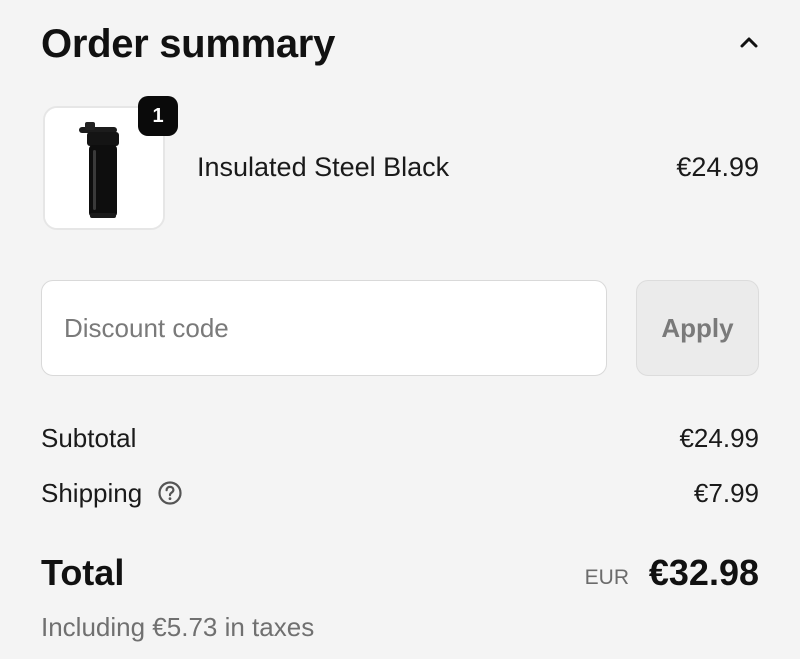 Image resolution: width=800 pixels, height=659 pixels. Describe the element at coordinates (717, 167) in the screenshot. I see `product-price: €24.99` at that location.